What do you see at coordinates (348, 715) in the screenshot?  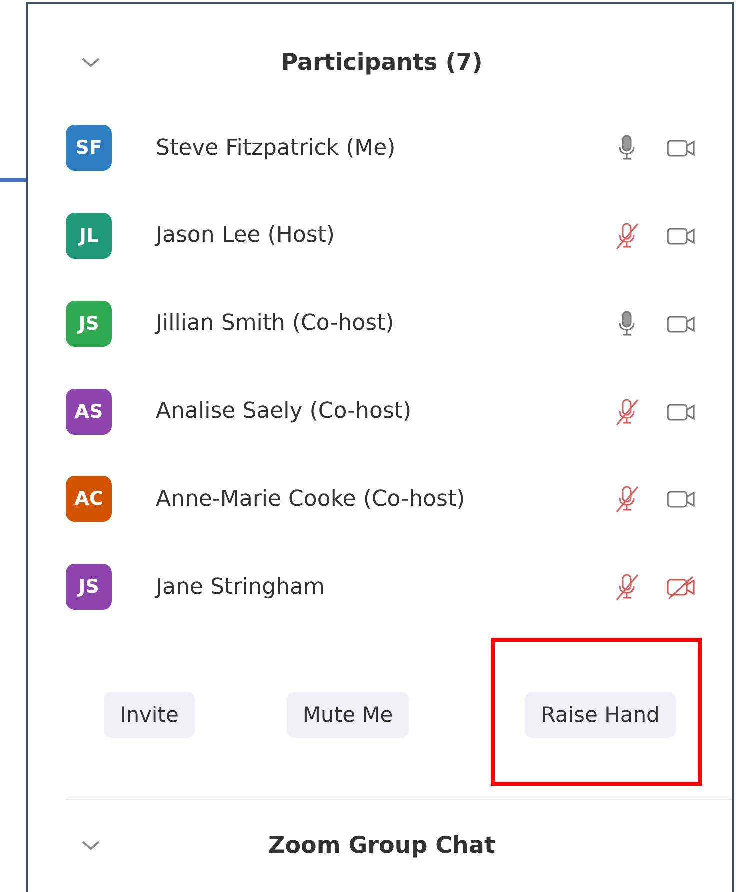 I see `action-button: Mute Me` at bounding box center [348, 715].